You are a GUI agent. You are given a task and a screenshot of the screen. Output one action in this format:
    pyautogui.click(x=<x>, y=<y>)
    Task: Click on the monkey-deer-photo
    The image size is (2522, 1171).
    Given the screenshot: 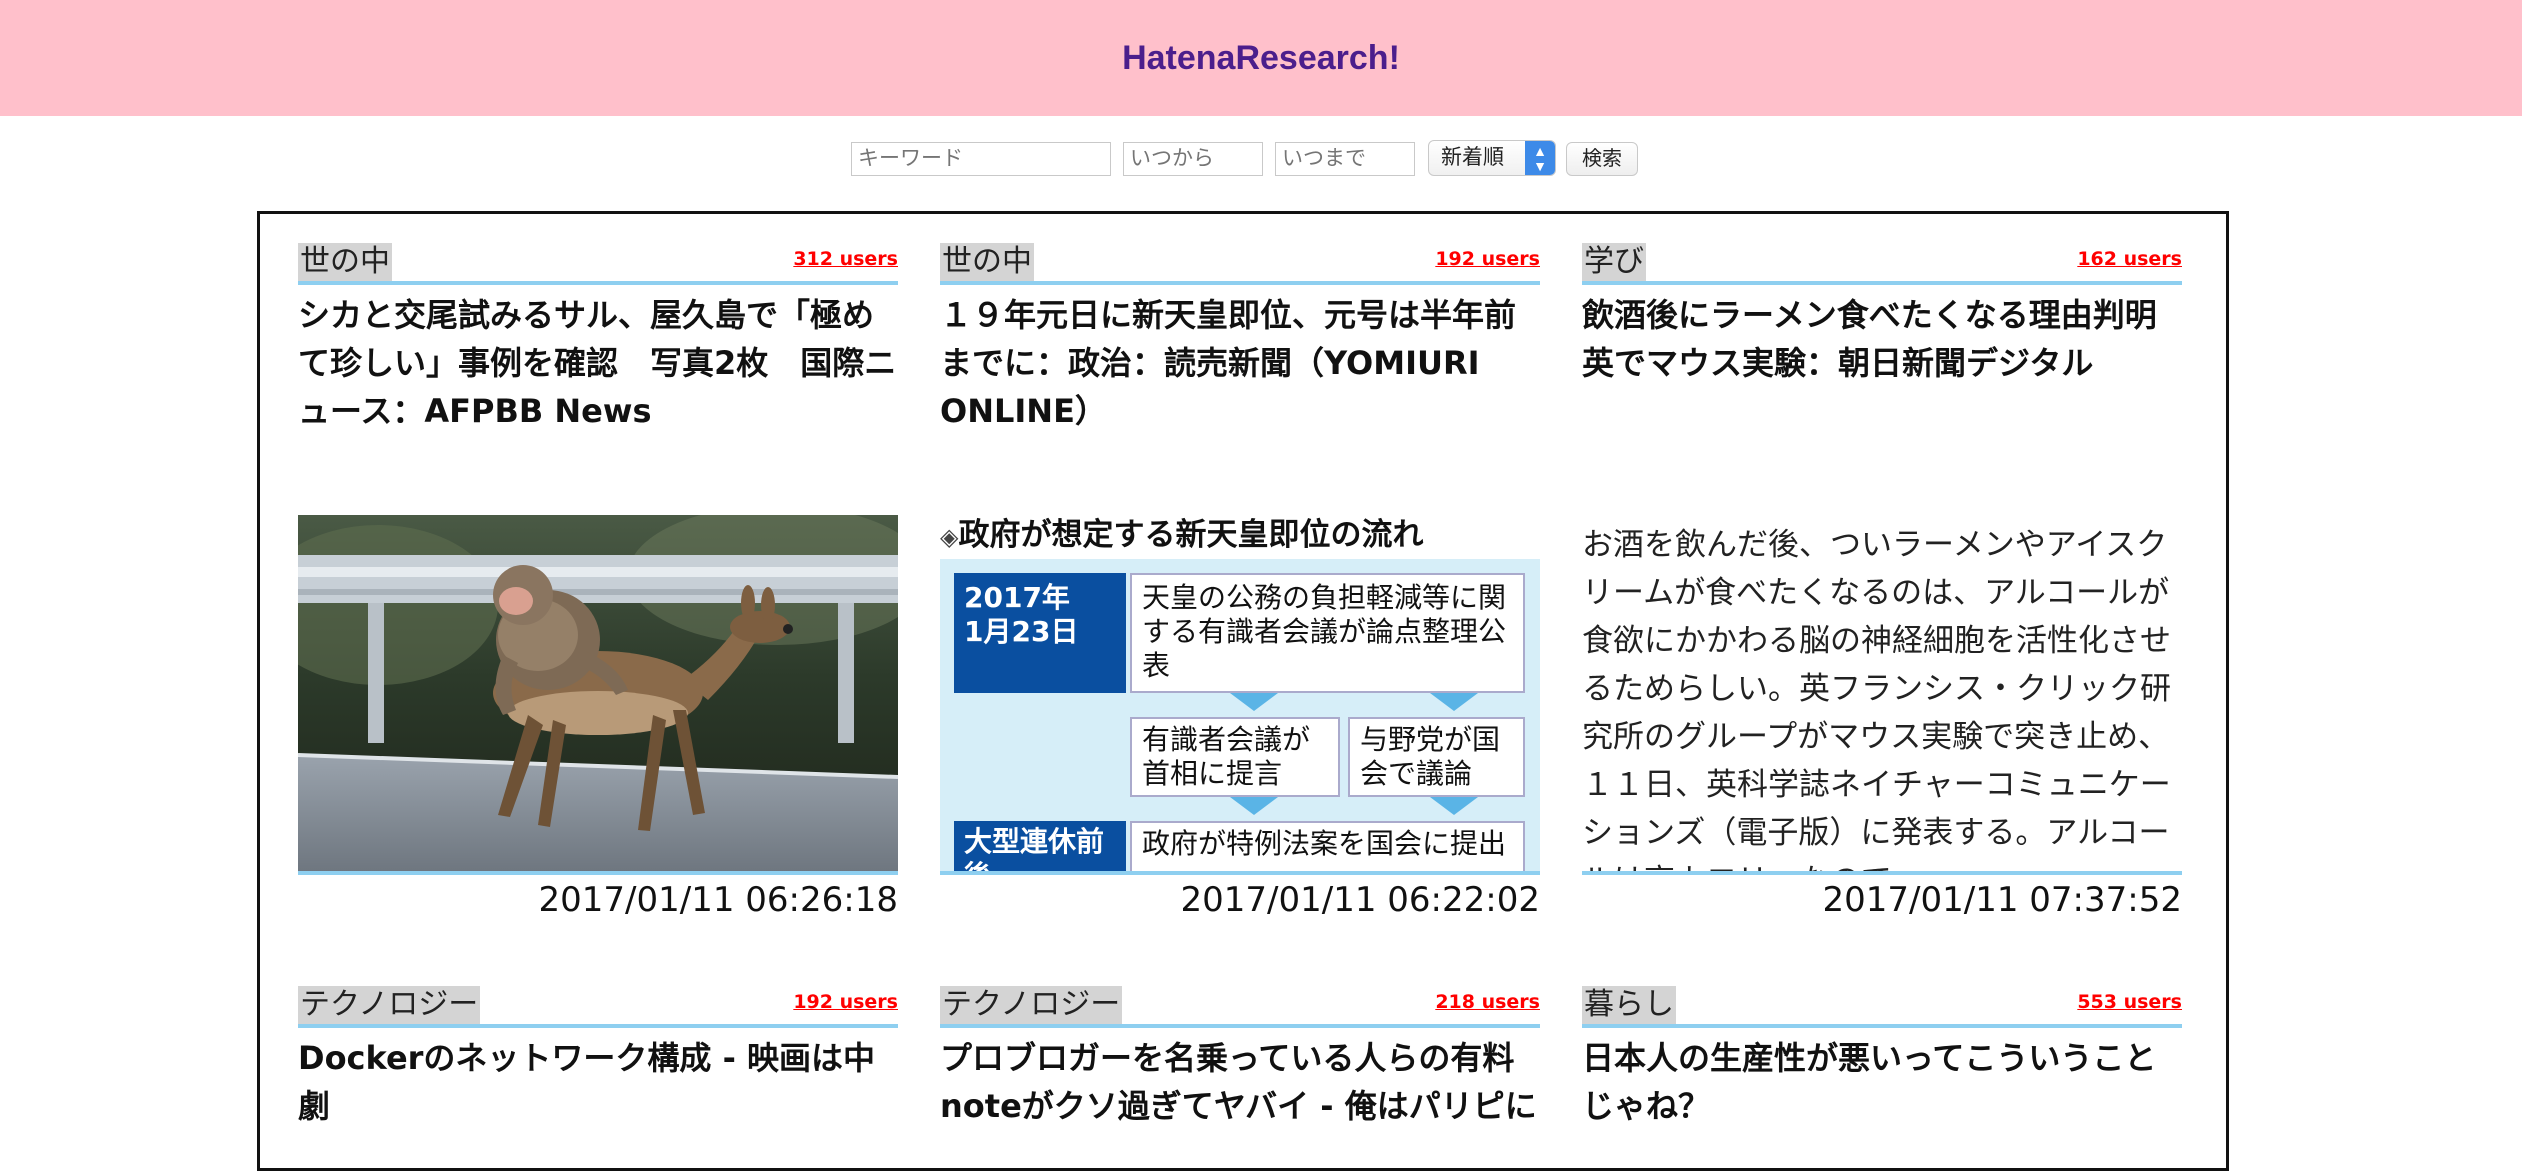 What is the action you would take?
    pyautogui.click(x=598, y=693)
    